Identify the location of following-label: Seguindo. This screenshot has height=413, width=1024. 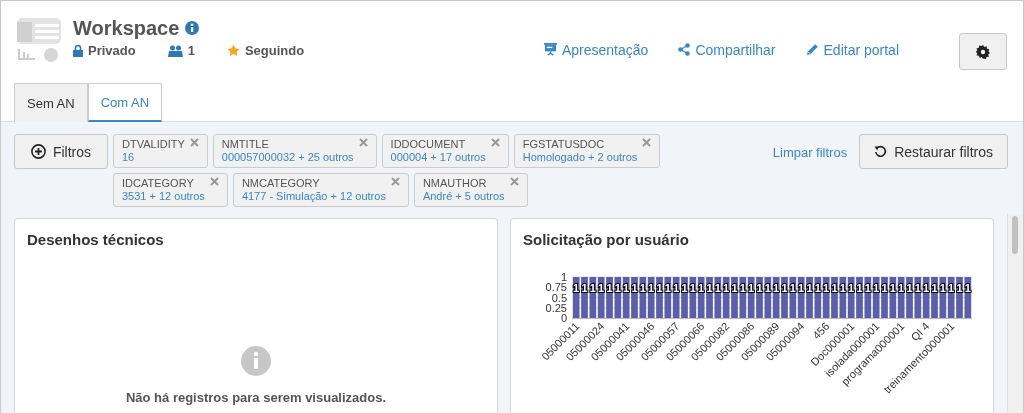
(274, 50).